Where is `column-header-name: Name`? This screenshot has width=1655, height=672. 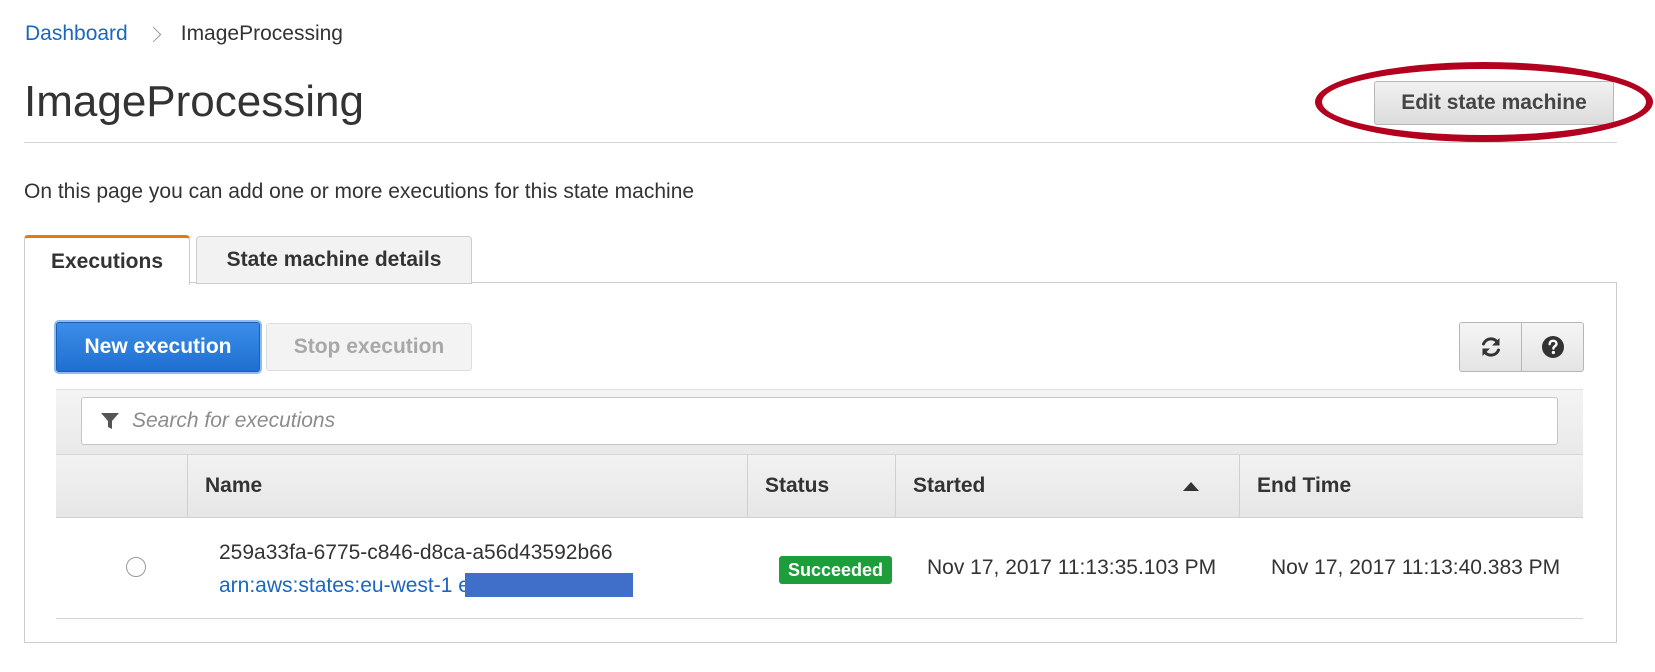 column-header-name: Name is located at coordinates (468, 486).